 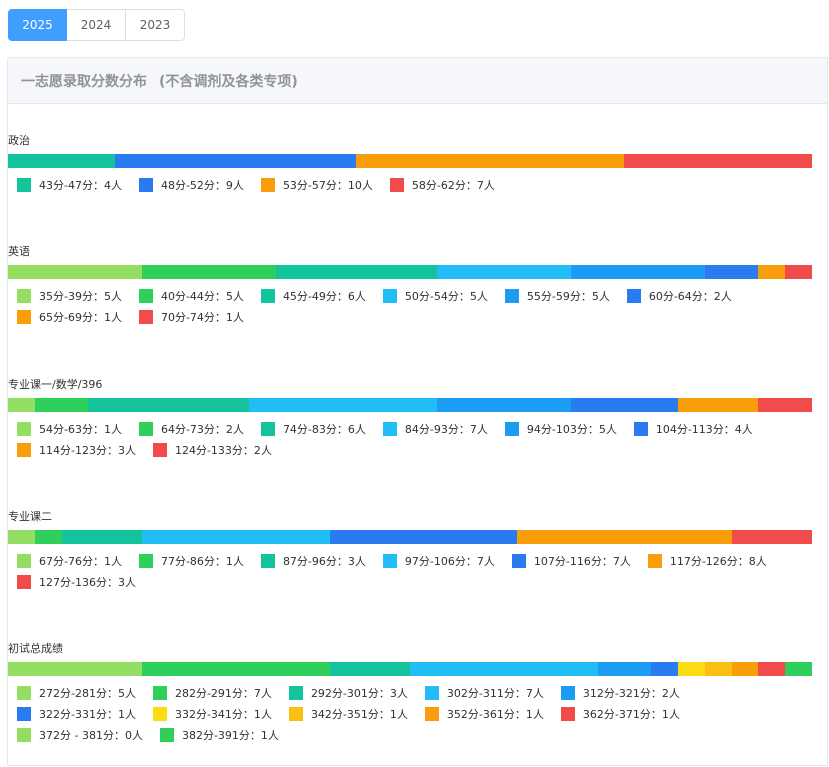 I want to click on legend-item: 382分-391分：1人, so click(x=219, y=735).